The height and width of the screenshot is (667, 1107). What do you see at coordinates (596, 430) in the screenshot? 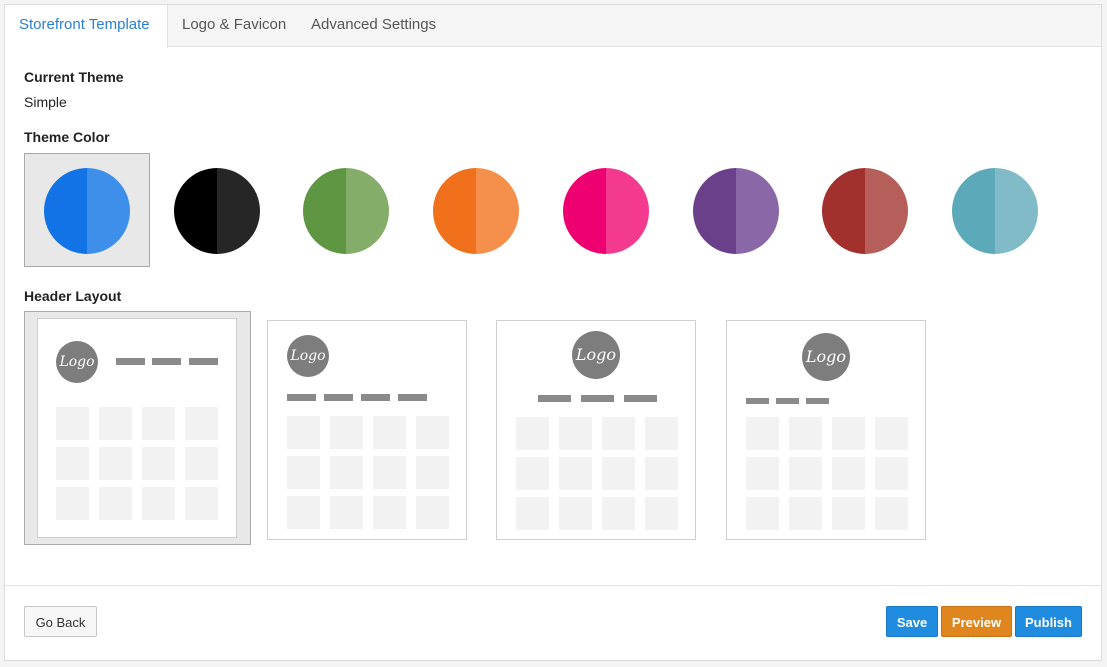
I see `header-layout-option-3: Logo` at bounding box center [596, 430].